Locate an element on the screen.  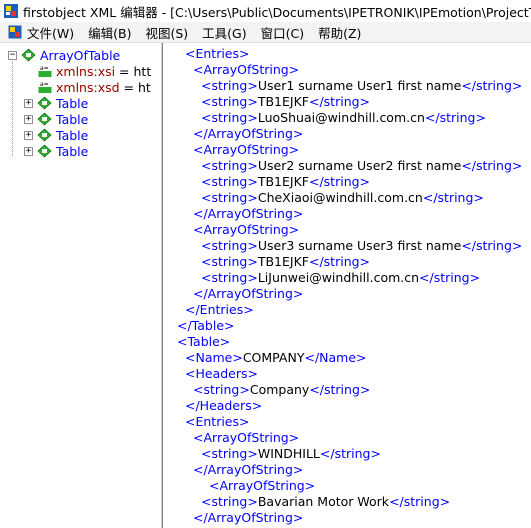
attr-name: xmlns:xsi is located at coordinates (86, 71).